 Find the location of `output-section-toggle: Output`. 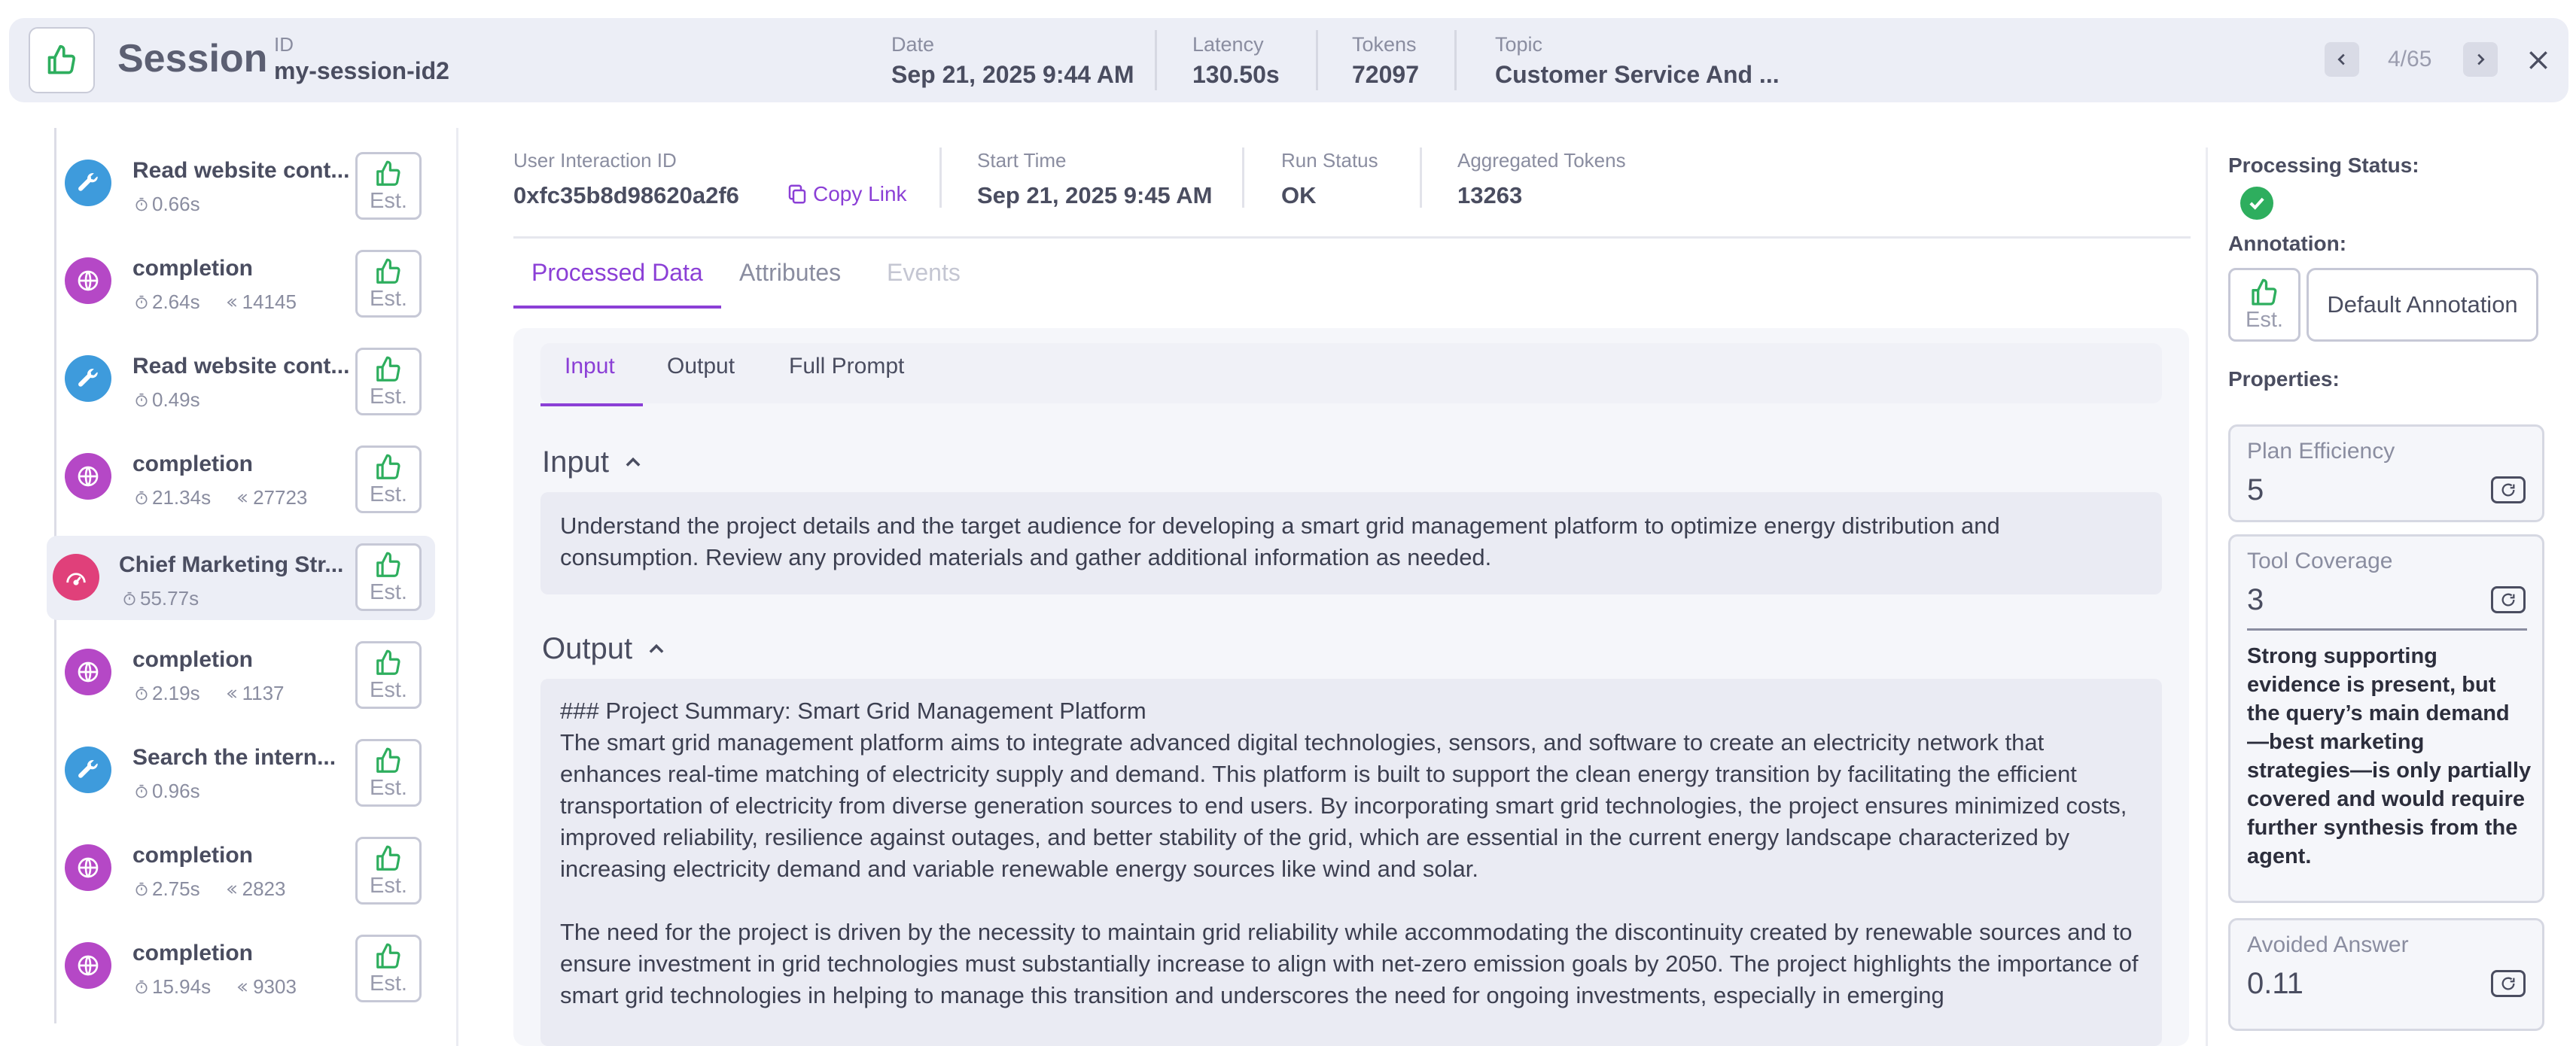

output-section-toggle: Output is located at coordinates (605, 649).